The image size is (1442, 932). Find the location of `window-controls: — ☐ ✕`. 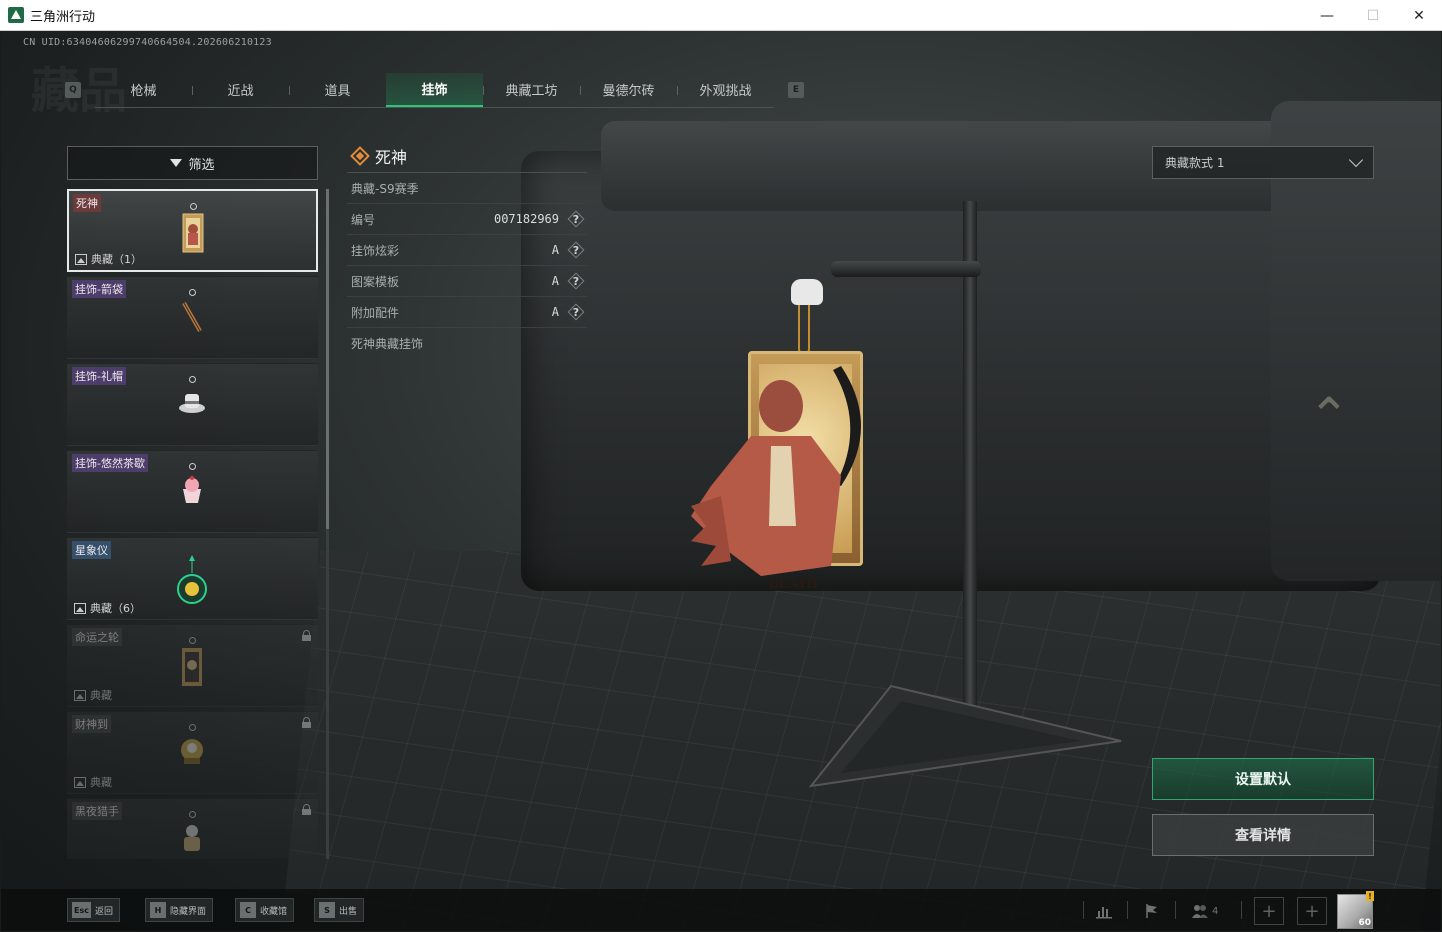

window-controls: — ☐ ✕ is located at coordinates (1373, 15).